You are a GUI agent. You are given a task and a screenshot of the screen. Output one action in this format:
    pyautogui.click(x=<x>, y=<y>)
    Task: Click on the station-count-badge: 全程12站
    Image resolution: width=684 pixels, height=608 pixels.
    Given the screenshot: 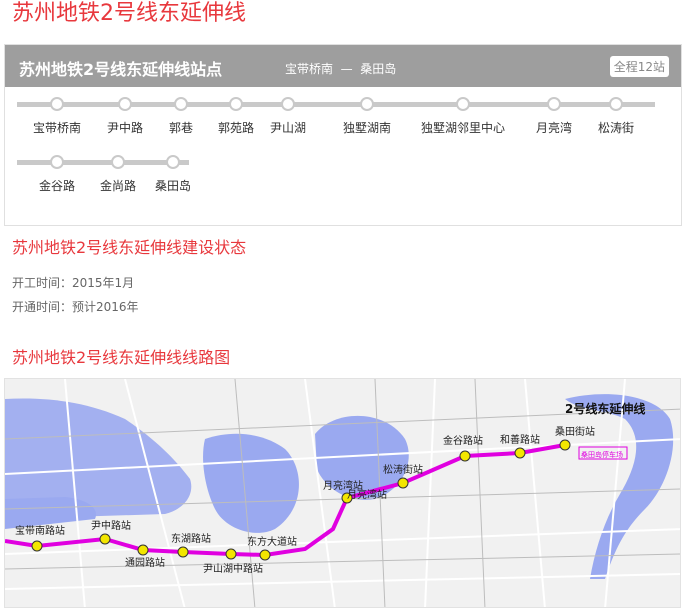 What is the action you would take?
    pyautogui.click(x=639, y=66)
    